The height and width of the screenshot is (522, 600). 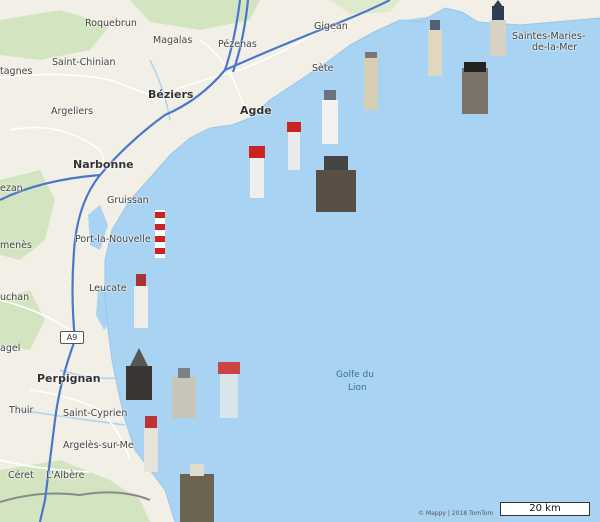 What do you see at coordinates (16, 71) in the screenshot?
I see `place-label-olargues: tagnes` at bounding box center [16, 71].